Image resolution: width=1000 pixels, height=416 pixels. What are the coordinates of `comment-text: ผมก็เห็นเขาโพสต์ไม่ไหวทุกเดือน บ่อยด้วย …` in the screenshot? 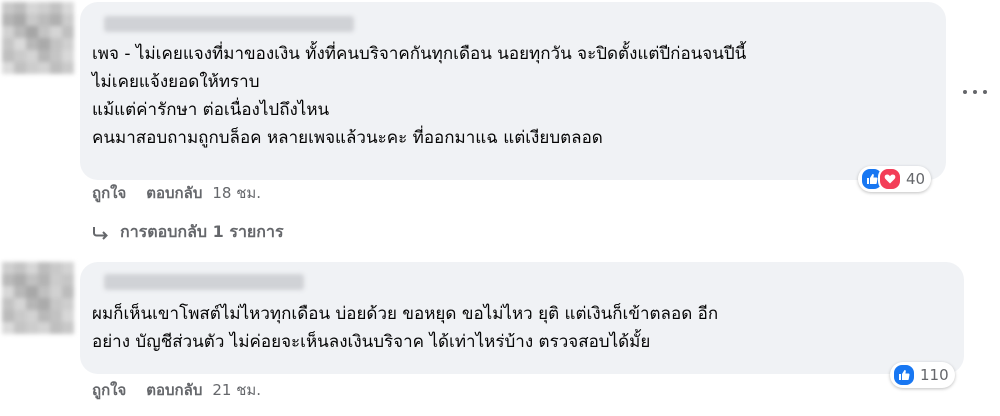 It's located at (405, 328).